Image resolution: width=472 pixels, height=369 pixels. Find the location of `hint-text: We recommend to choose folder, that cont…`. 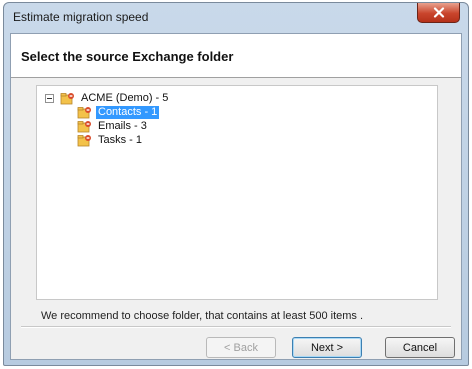

hint-text: We recommend to choose folder, that cont… is located at coordinates (202, 316).